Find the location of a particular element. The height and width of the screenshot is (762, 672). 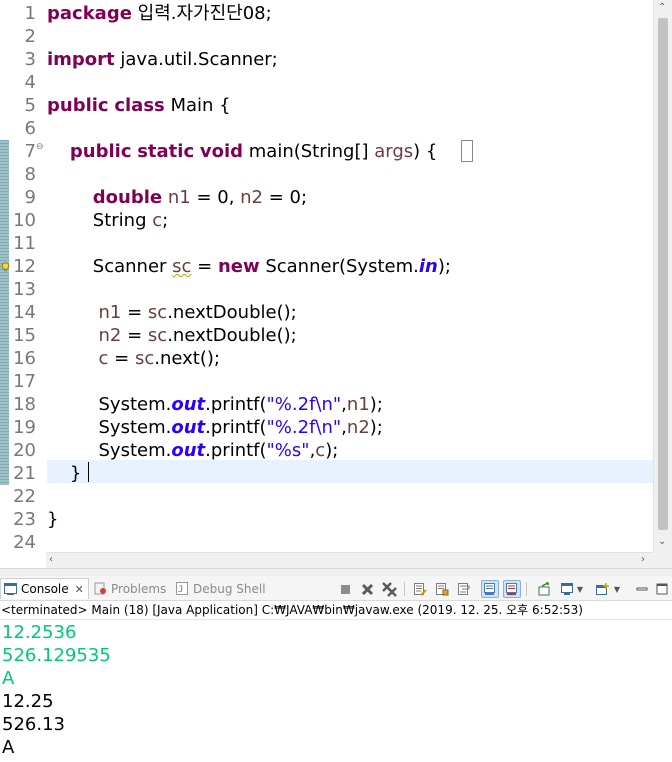

code-line: n1 = sc.nextDouble(); is located at coordinates (172, 312).